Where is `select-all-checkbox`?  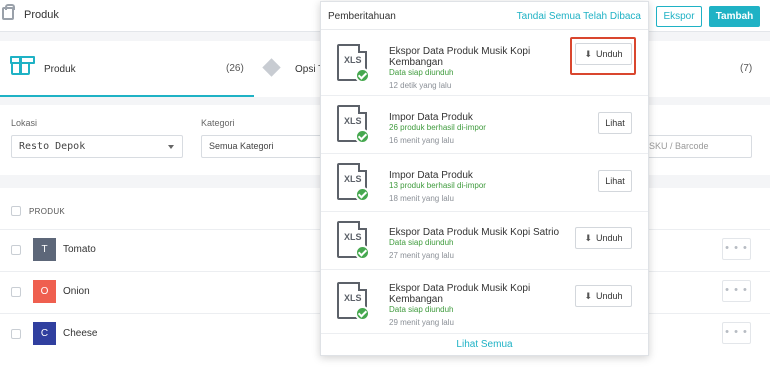
select-all-checkbox is located at coordinates (16, 211).